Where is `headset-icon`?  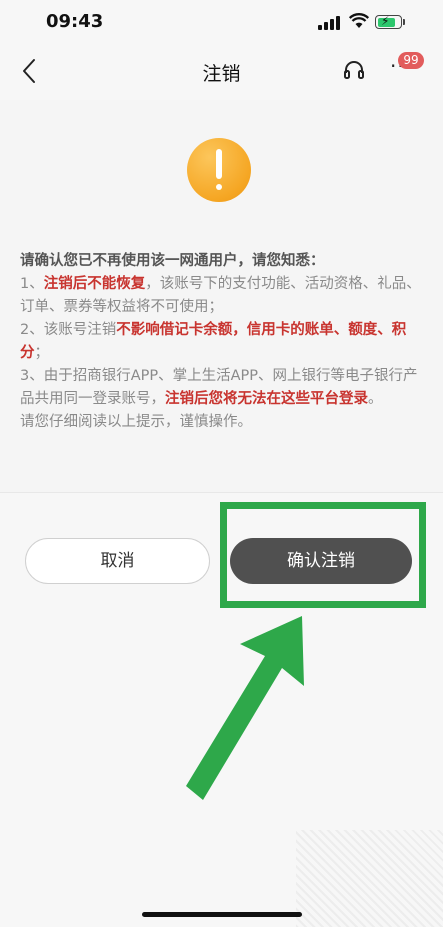
headset-icon is located at coordinates (354, 70).